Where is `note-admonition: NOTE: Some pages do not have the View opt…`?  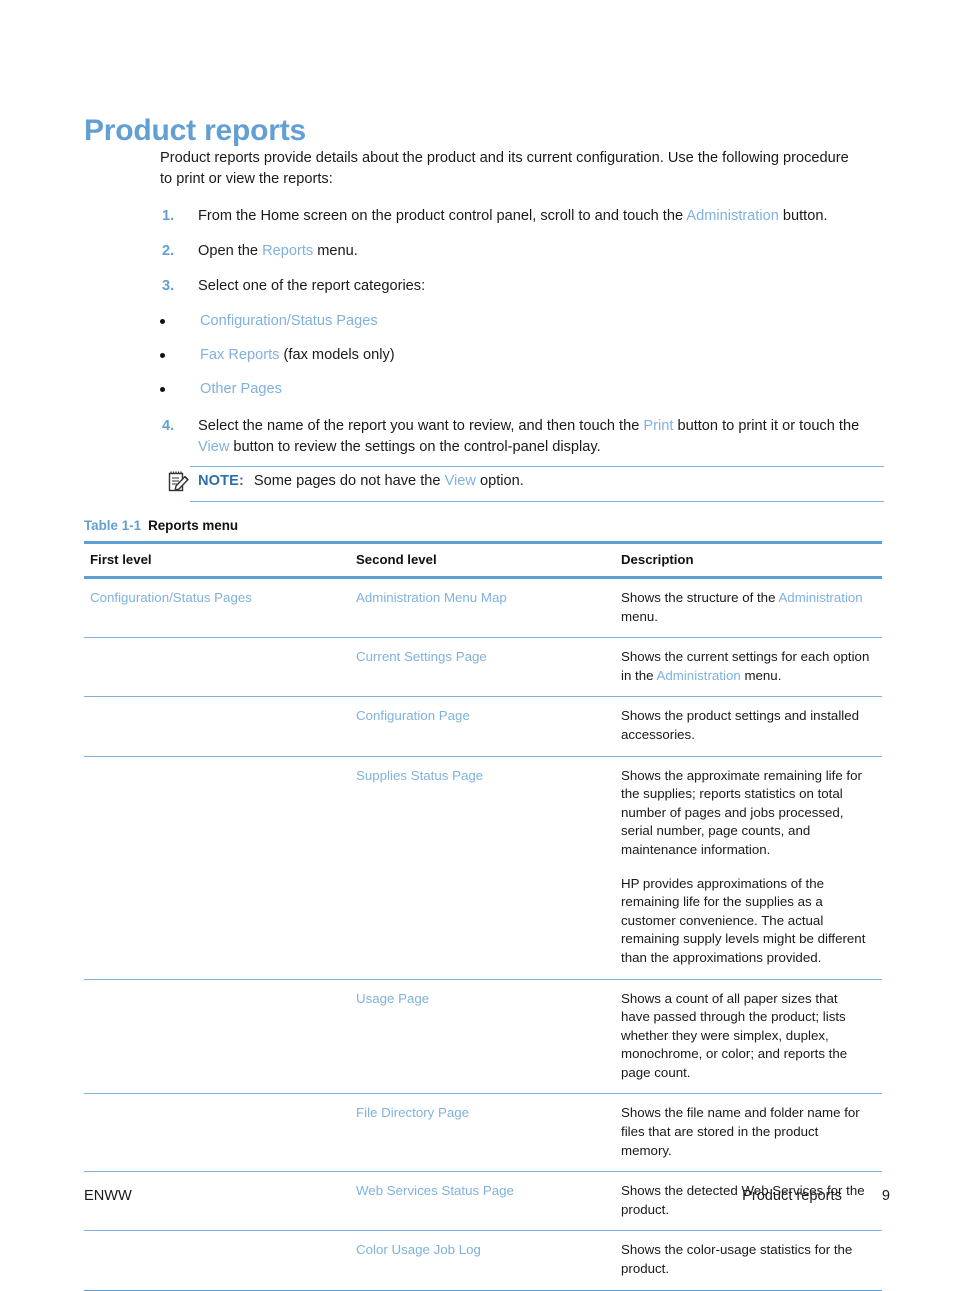 note-admonition: NOTE: Some pages do not have the View opt… is located at coordinates (526, 484).